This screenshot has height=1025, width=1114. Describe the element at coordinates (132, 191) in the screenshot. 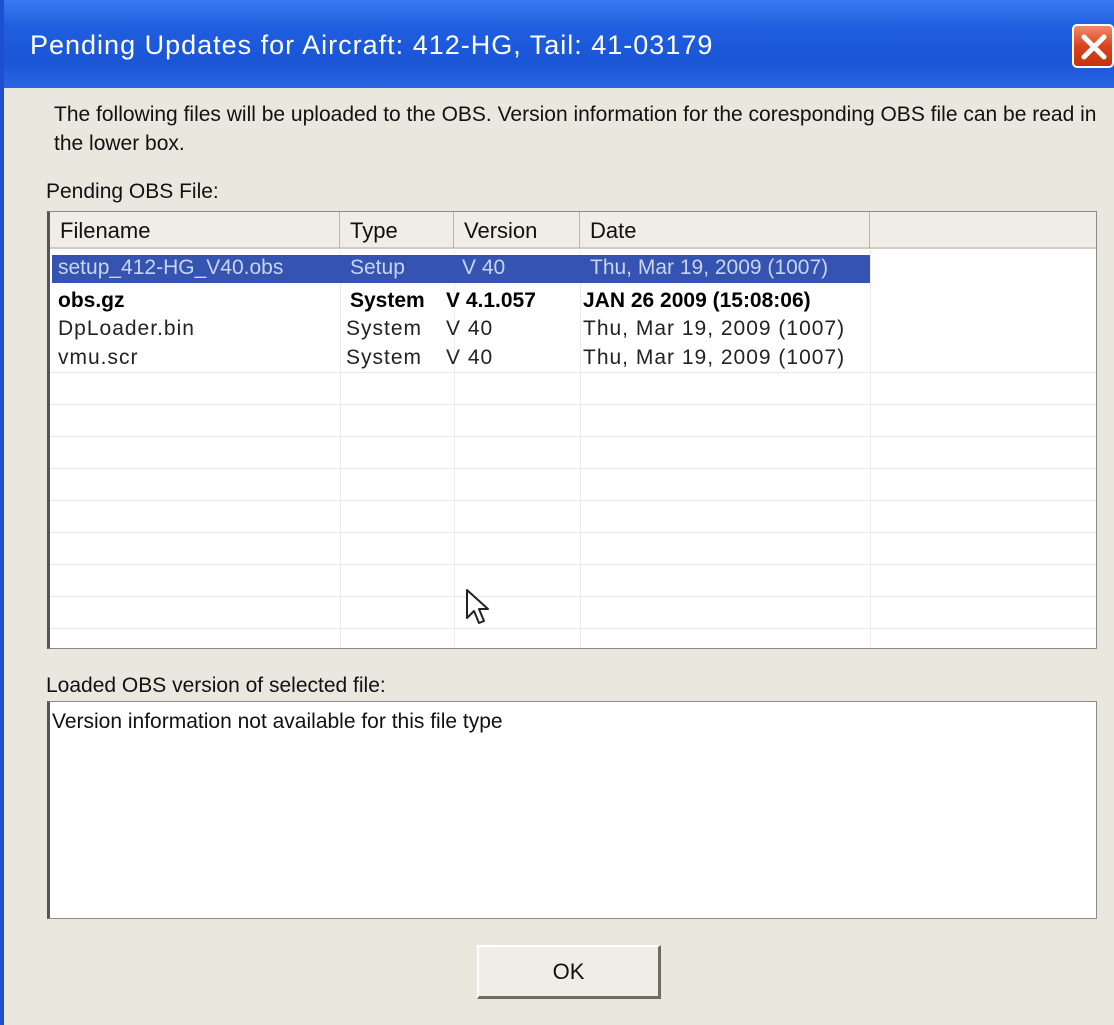

I see `pending-label: Pending OBS File:` at that location.